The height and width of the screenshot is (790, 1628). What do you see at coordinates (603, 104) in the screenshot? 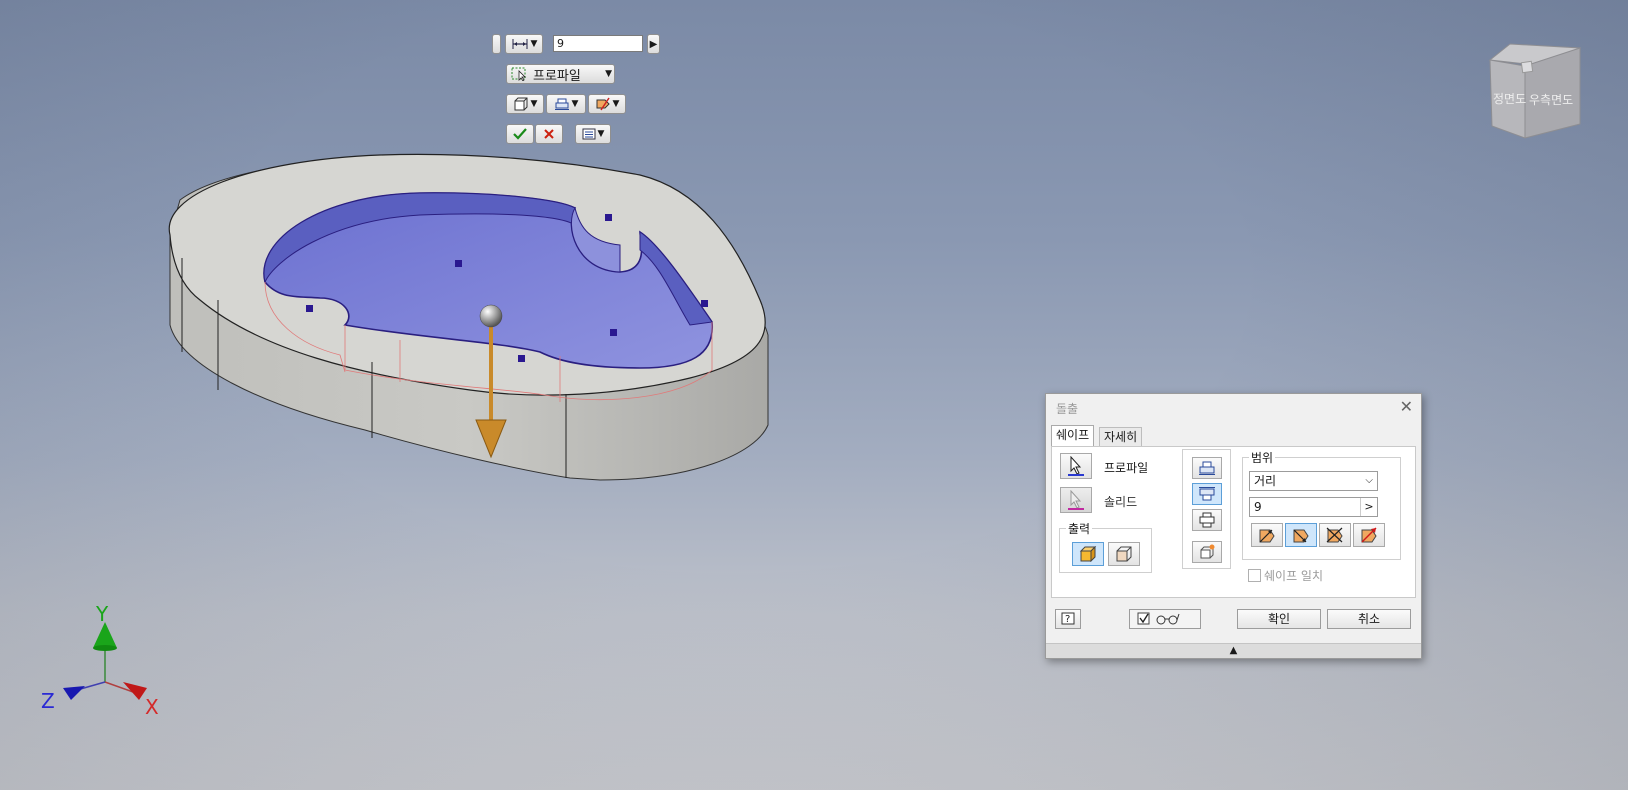
I see `cut-operation-icon` at bounding box center [603, 104].